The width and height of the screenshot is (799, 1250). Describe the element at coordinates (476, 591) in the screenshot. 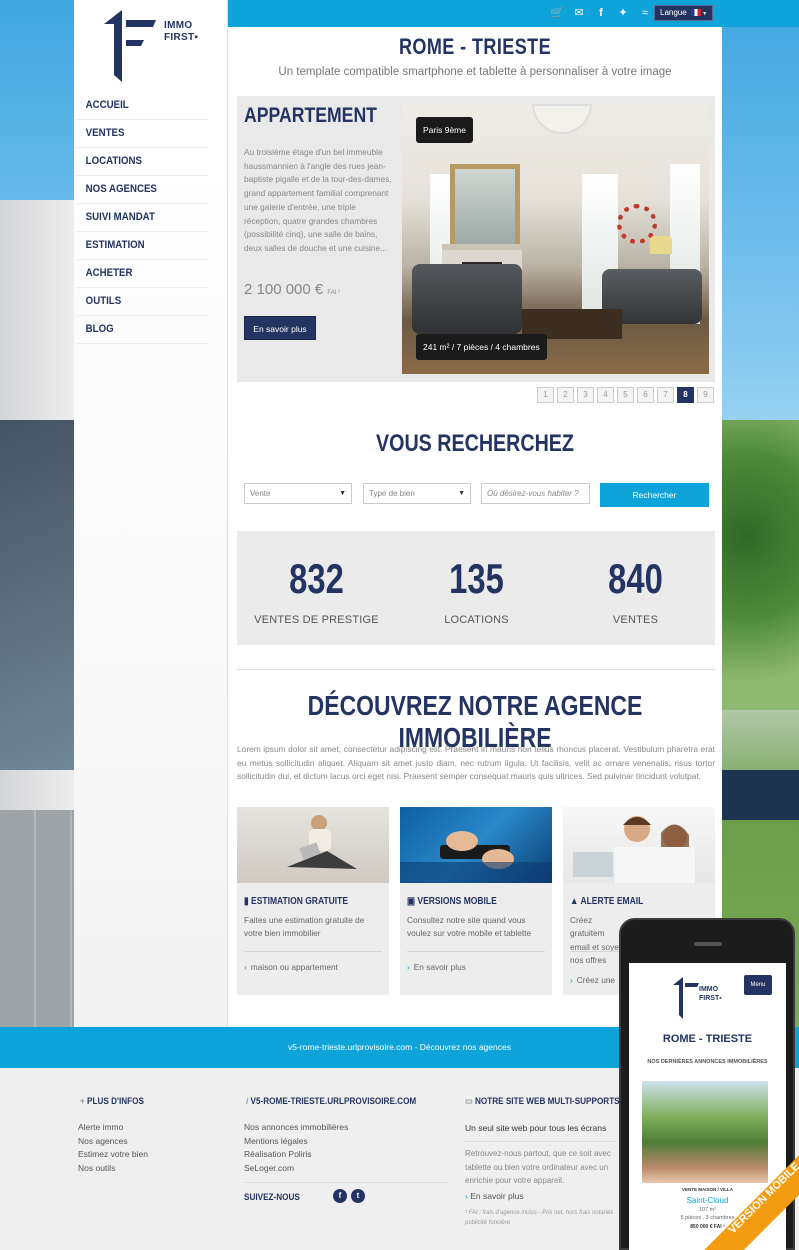

I see `stat-locations: 135 LOCATIONS` at that location.